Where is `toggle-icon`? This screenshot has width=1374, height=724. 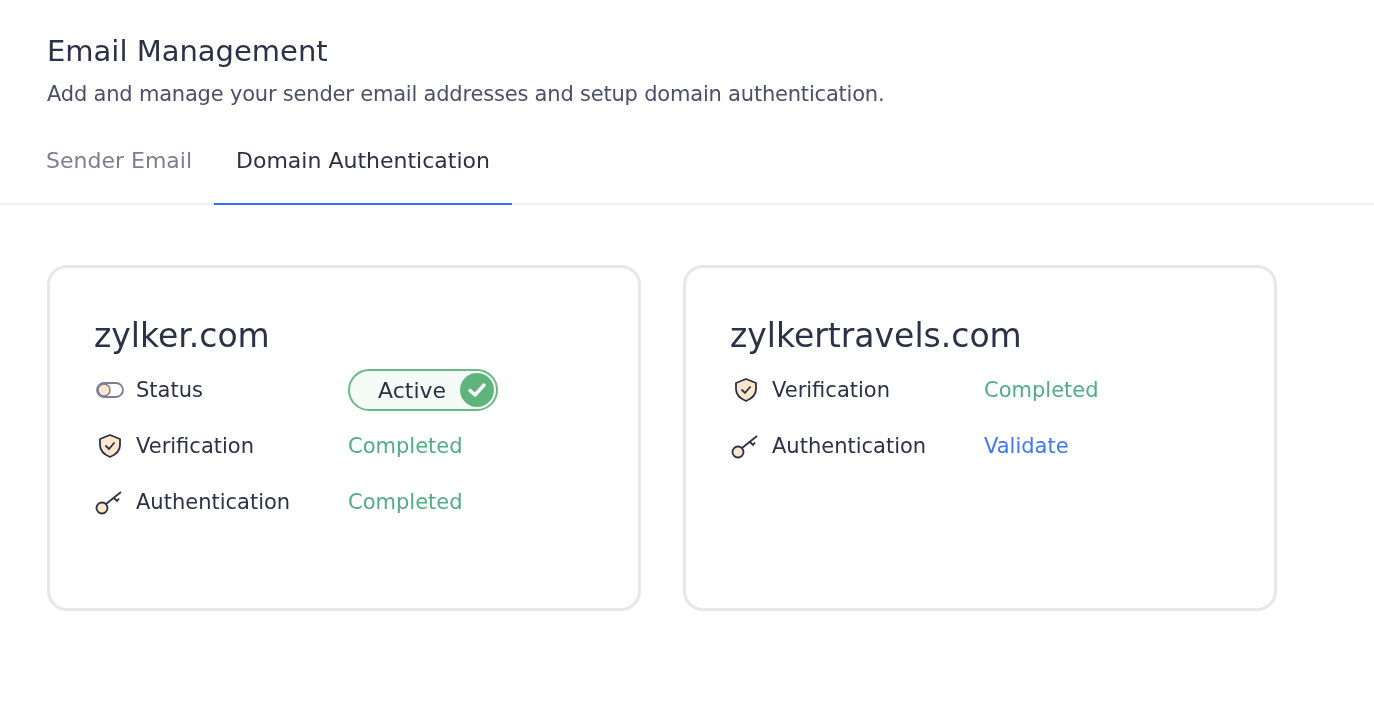
toggle-icon is located at coordinates (110, 390).